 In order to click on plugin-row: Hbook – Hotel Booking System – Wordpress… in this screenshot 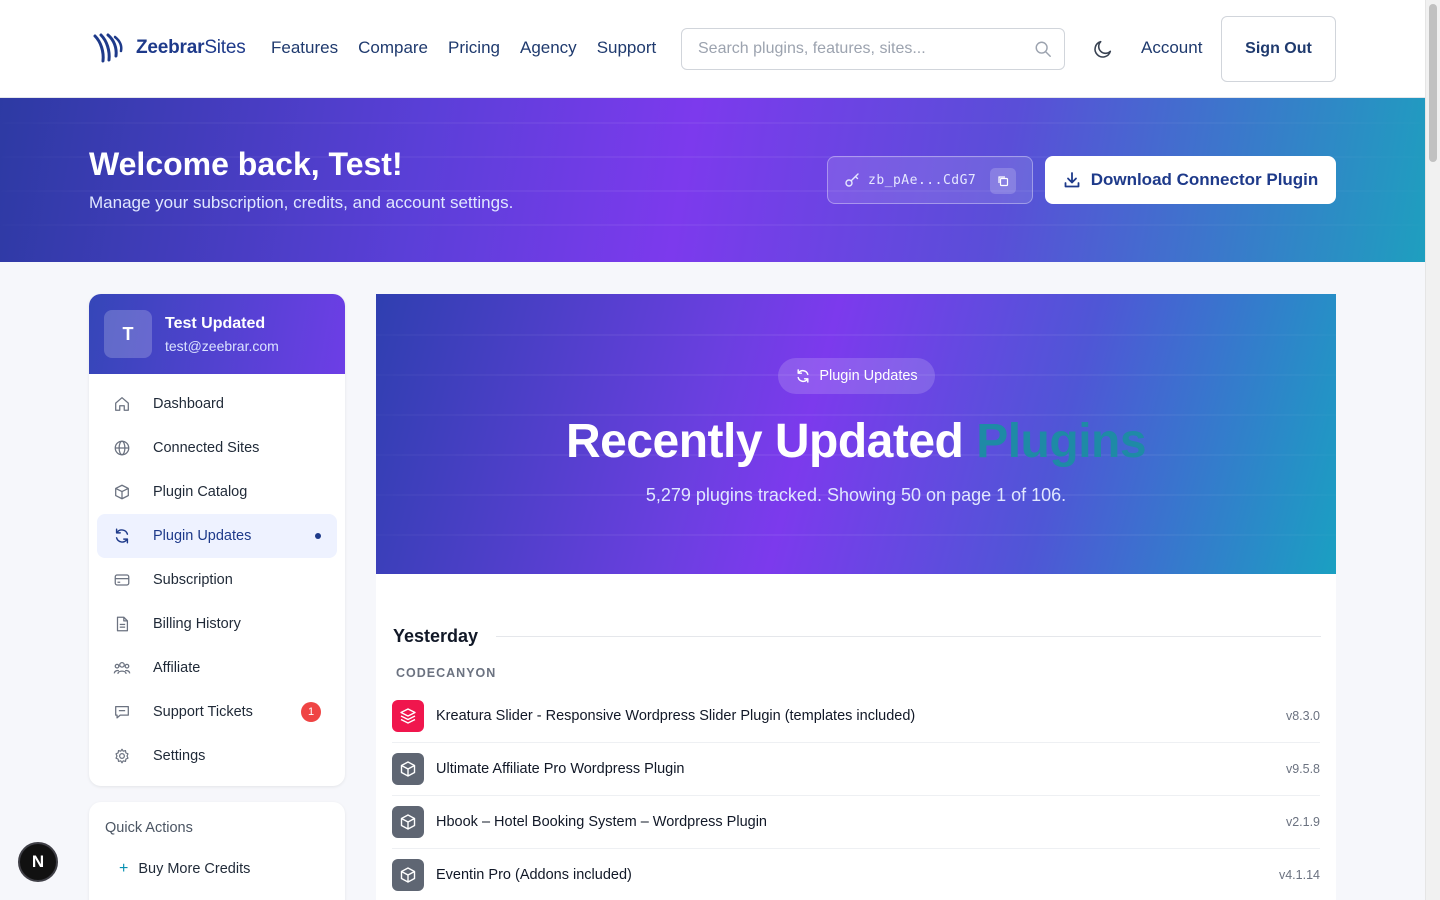, I will do `click(856, 822)`.